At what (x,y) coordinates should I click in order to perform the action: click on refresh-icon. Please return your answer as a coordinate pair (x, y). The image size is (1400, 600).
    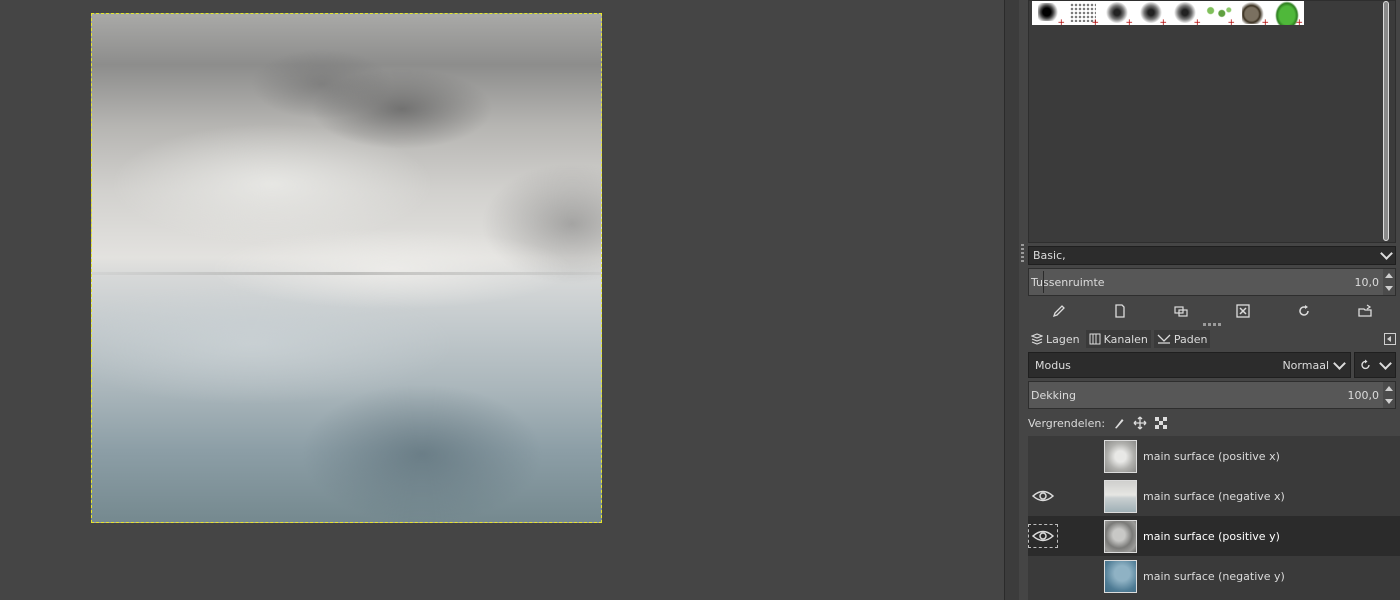
    Looking at the image, I should click on (1304, 311).